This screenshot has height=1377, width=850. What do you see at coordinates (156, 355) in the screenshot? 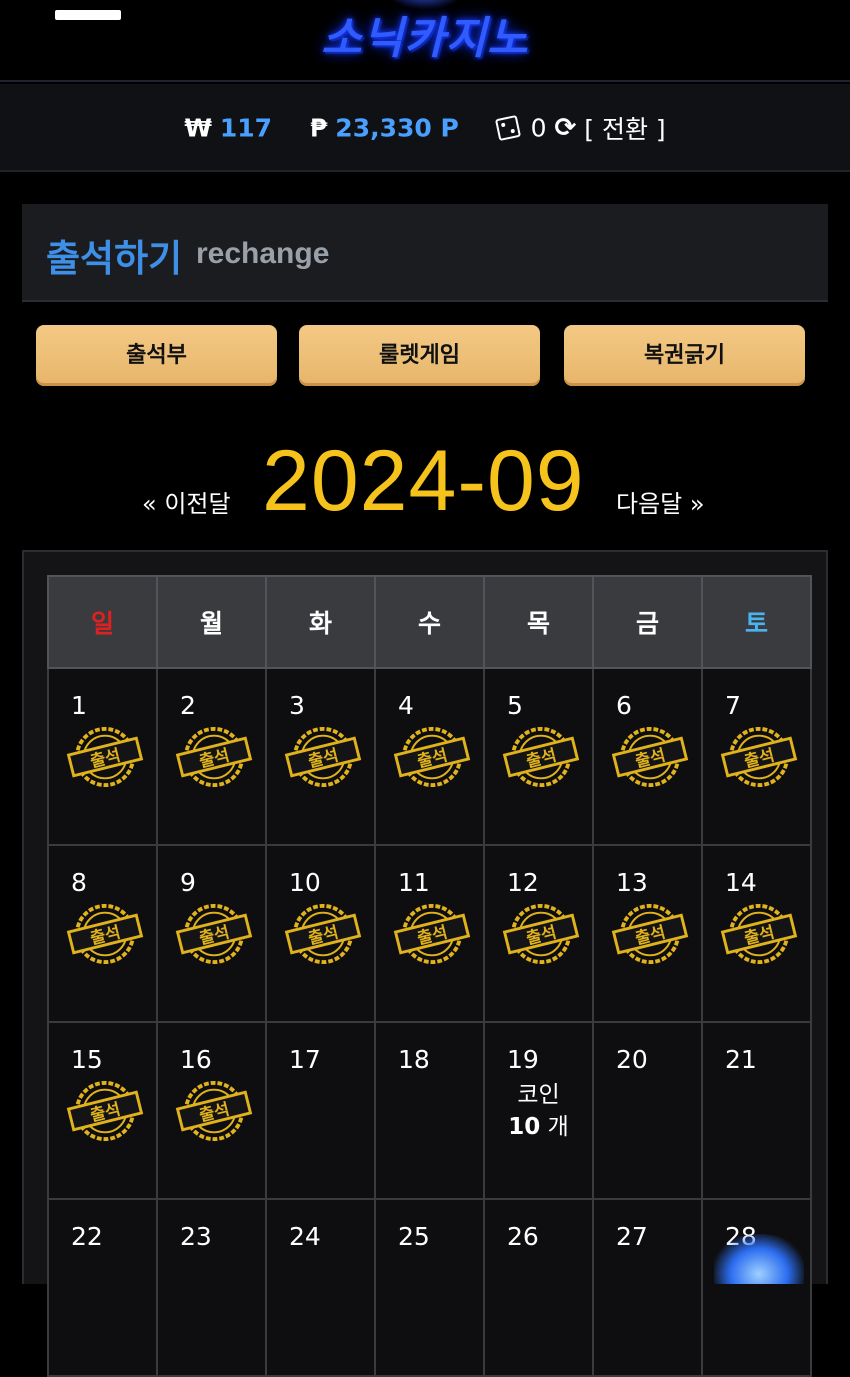
I see `attendance-book-button: 출석부` at bounding box center [156, 355].